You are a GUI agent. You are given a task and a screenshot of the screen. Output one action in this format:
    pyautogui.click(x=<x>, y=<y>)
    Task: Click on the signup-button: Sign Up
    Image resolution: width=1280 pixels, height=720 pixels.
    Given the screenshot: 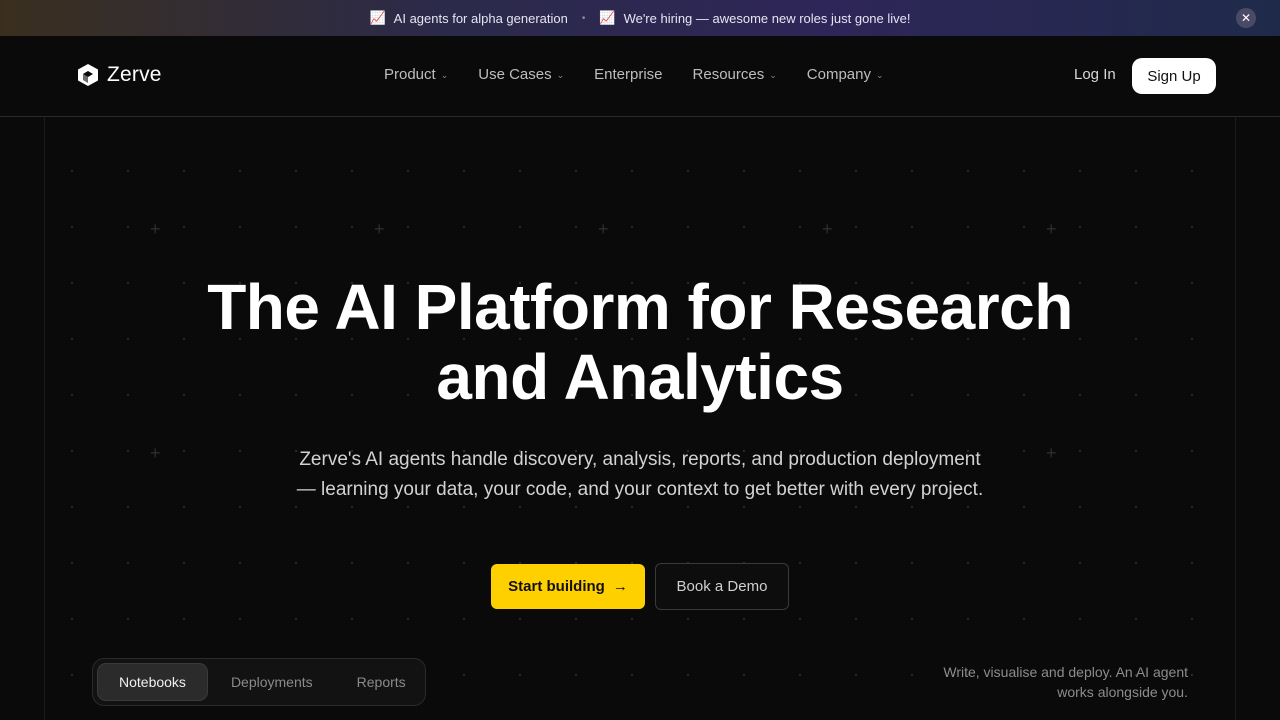 What is the action you would take?
    pyautogui.click(x=1174, y=76)
    